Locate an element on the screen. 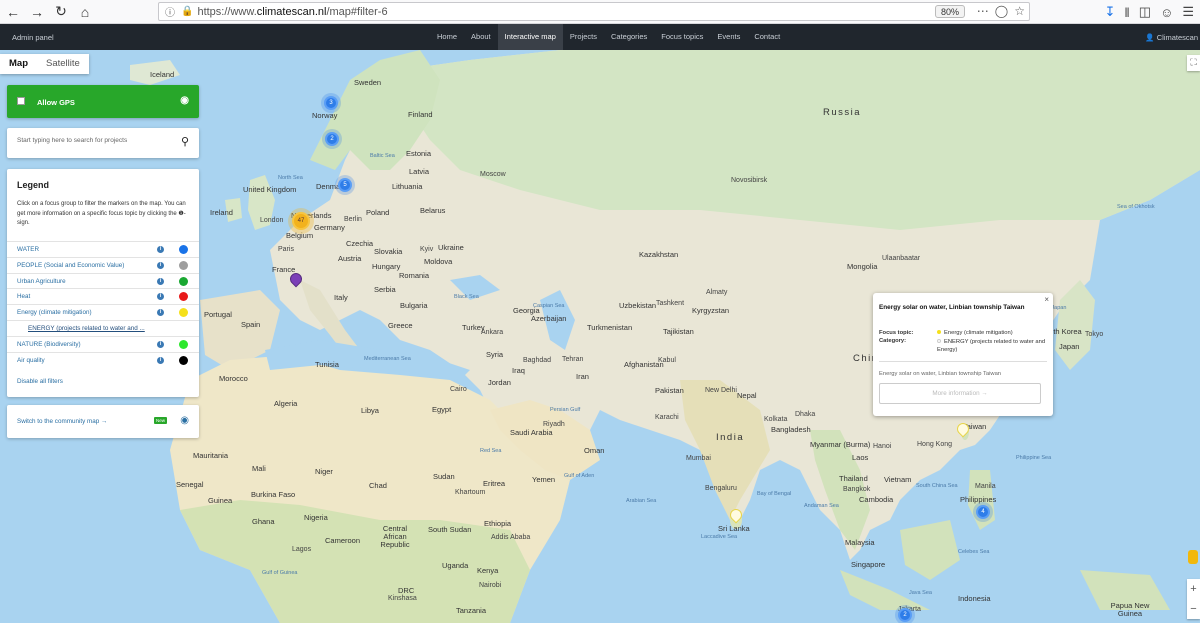 This screenshot has width=1200, height=623. legend-item-water: WATER i is located at coordinates (103, 249).